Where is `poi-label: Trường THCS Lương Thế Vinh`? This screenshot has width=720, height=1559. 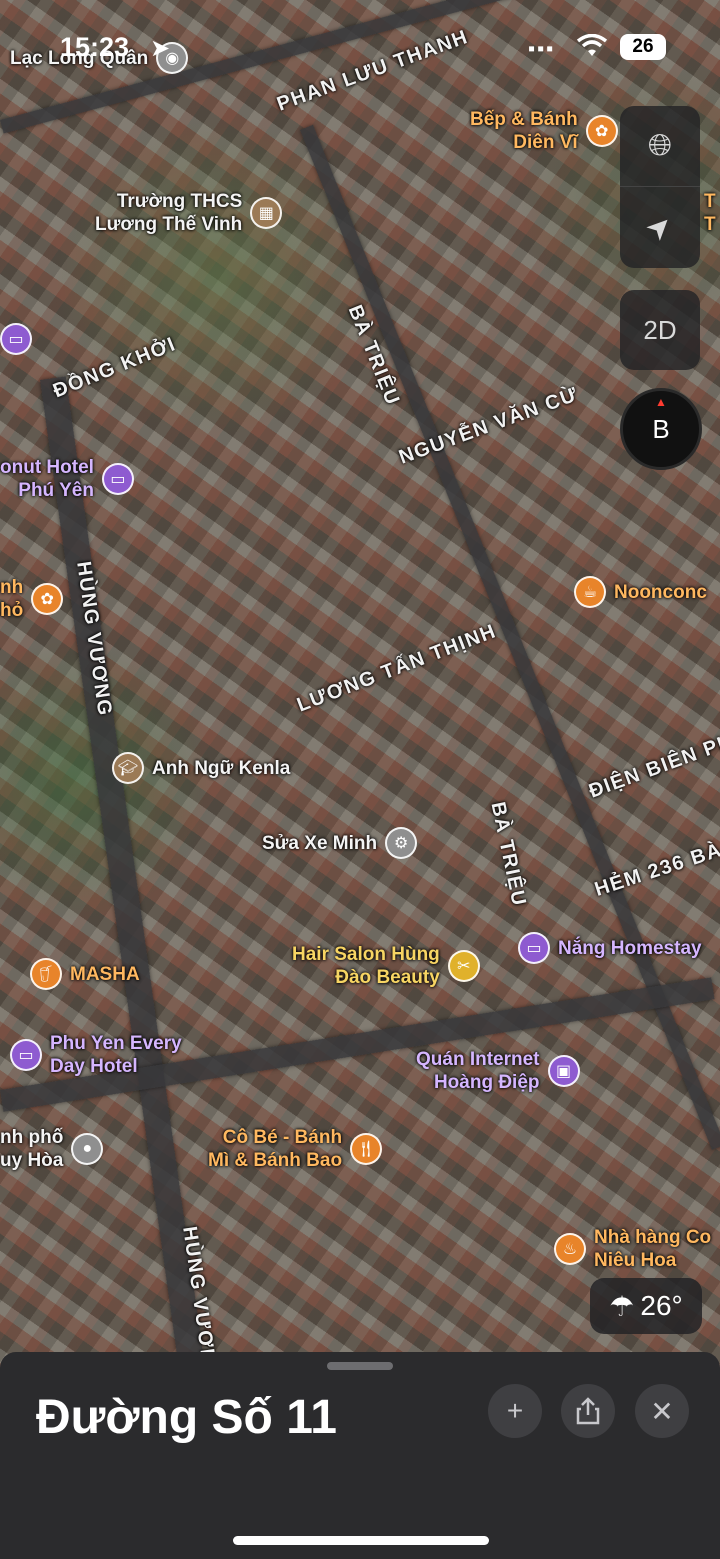
poi-label: Trường THCS Lương Thế Vinh is located at coordinates (169, 213).